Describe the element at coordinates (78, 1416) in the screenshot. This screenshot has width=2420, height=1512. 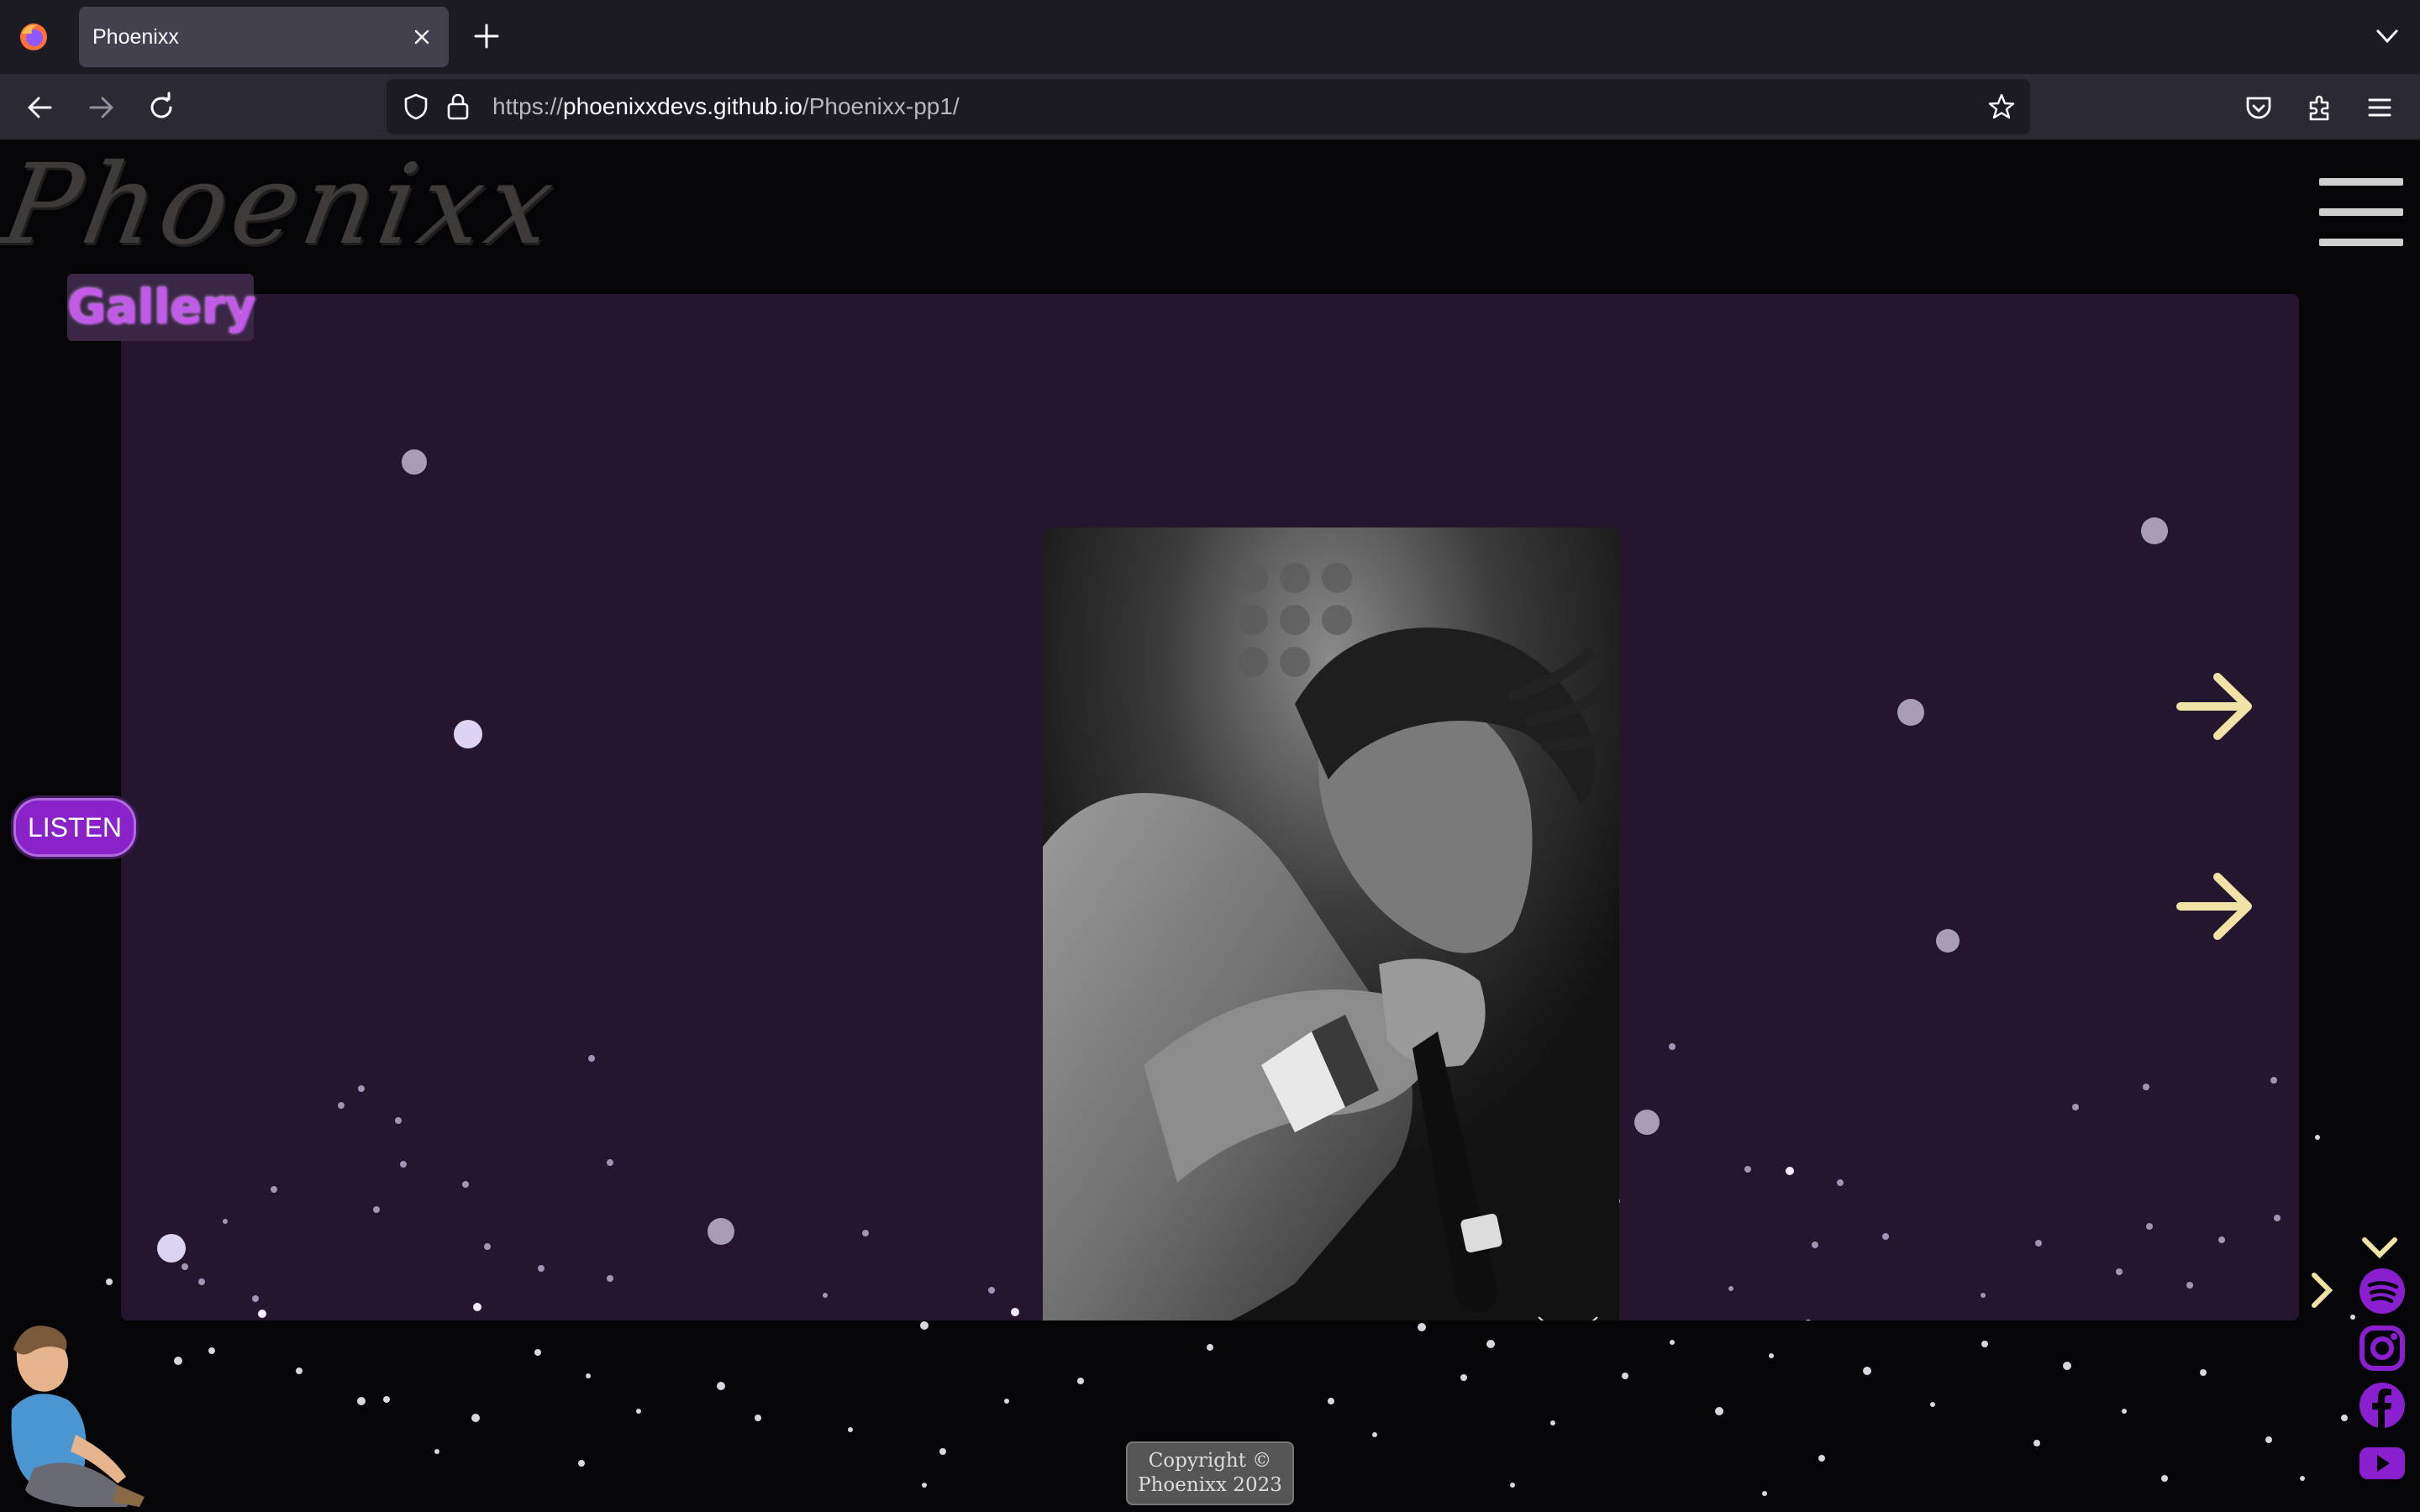
I see `sitting-character-illustration` at that location.